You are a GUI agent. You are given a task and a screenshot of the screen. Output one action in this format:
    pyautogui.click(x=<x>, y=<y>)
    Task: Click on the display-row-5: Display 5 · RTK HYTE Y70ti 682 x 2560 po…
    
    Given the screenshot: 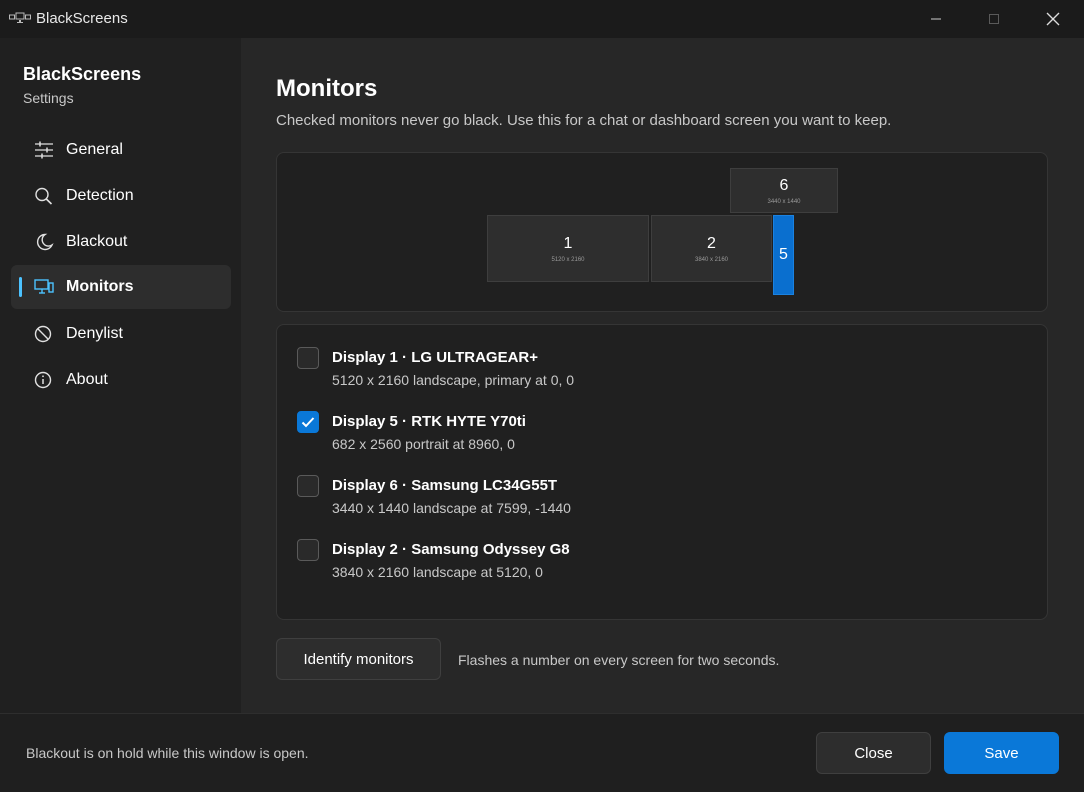 What is the action you would take?
    pyautogui.click(x=657, y=436)
    